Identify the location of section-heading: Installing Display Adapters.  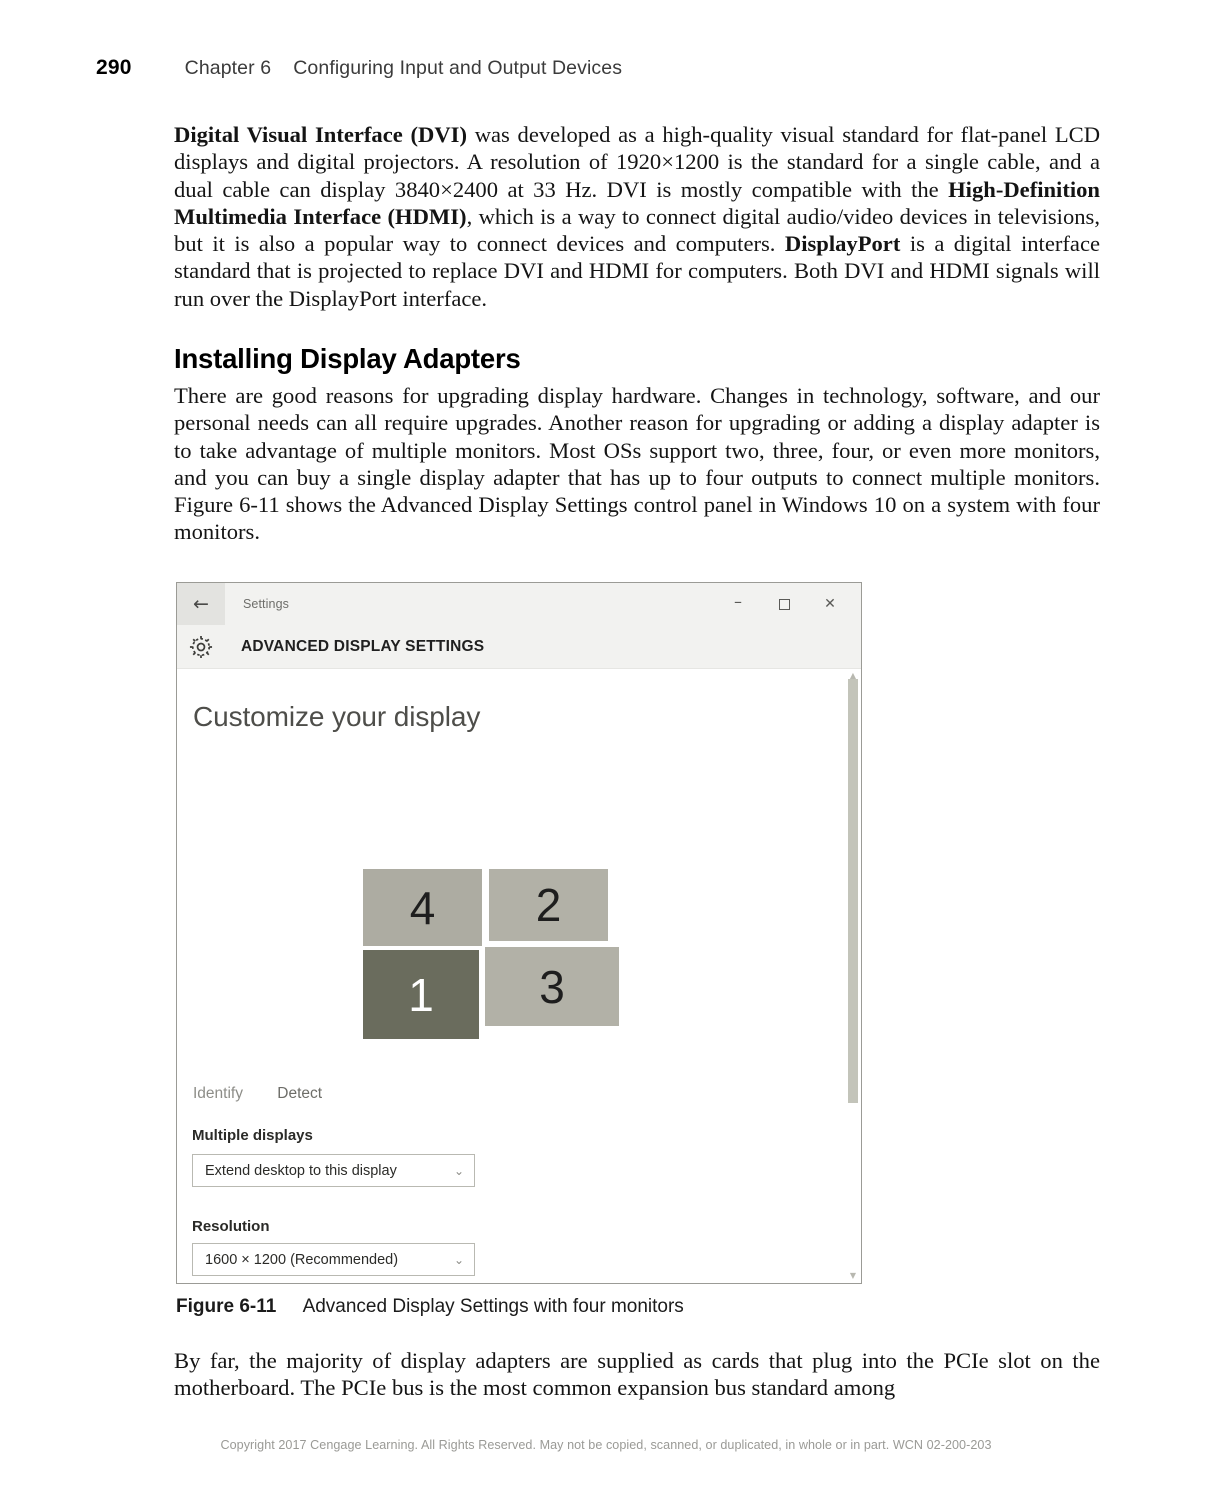
(347, 358).